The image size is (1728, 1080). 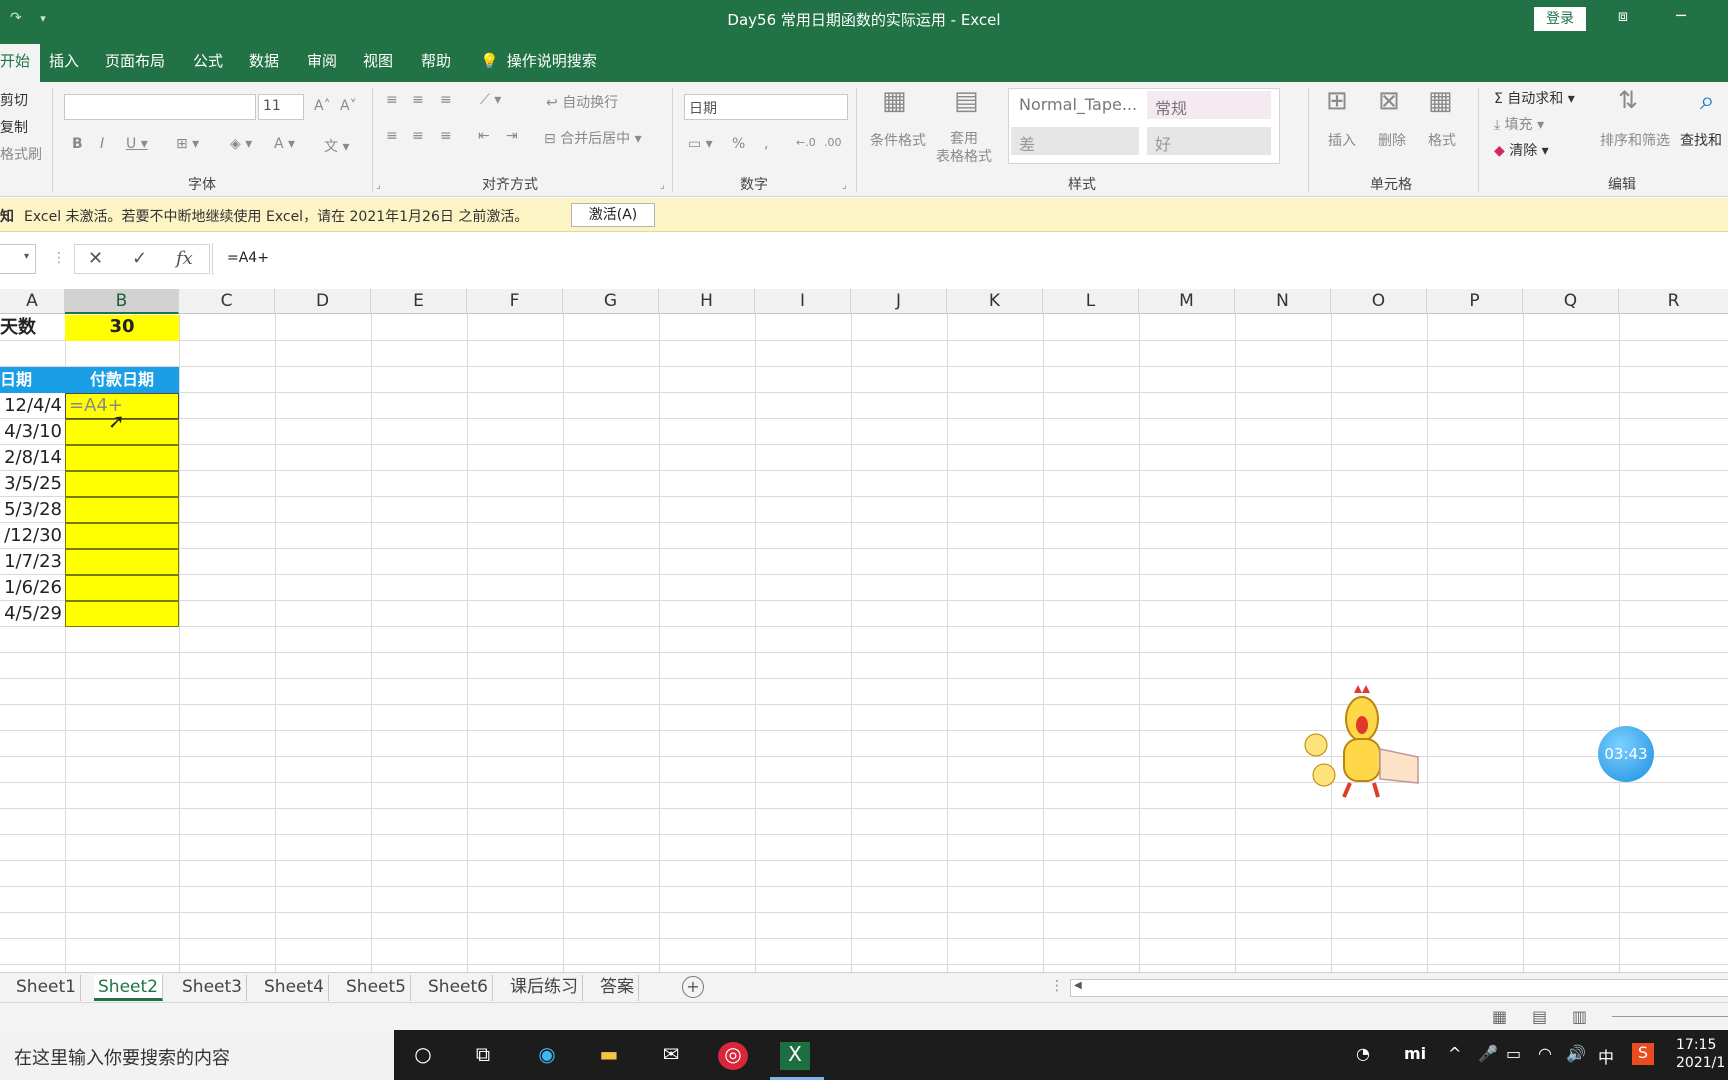 What do you see at coordinates (662, 185) in the screenshot?
I see `alignment-dialog-launcher-icon: ⌟` at bounding box center [662, 185].